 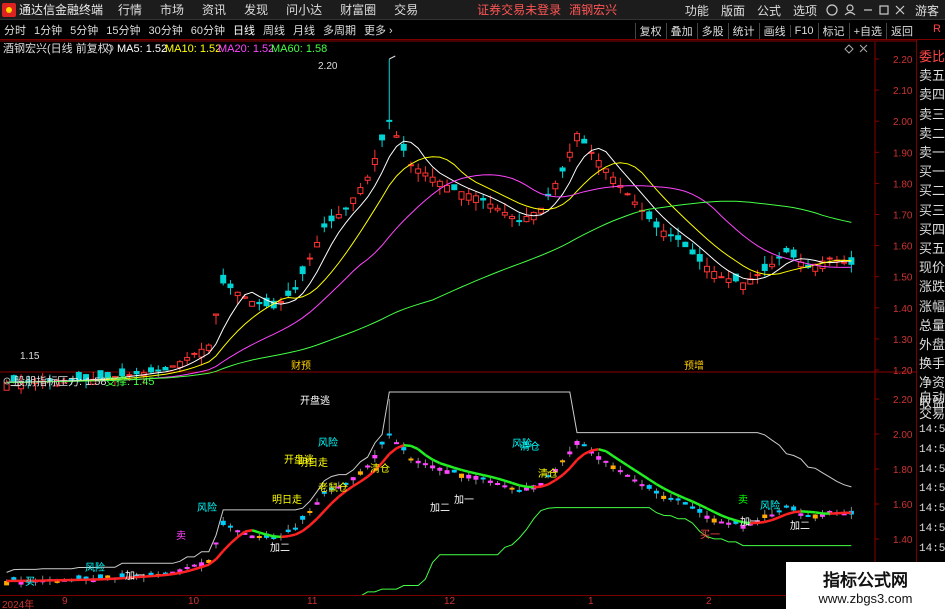 I want to click on menu-trade: 交易, so click(x=406, y=9).